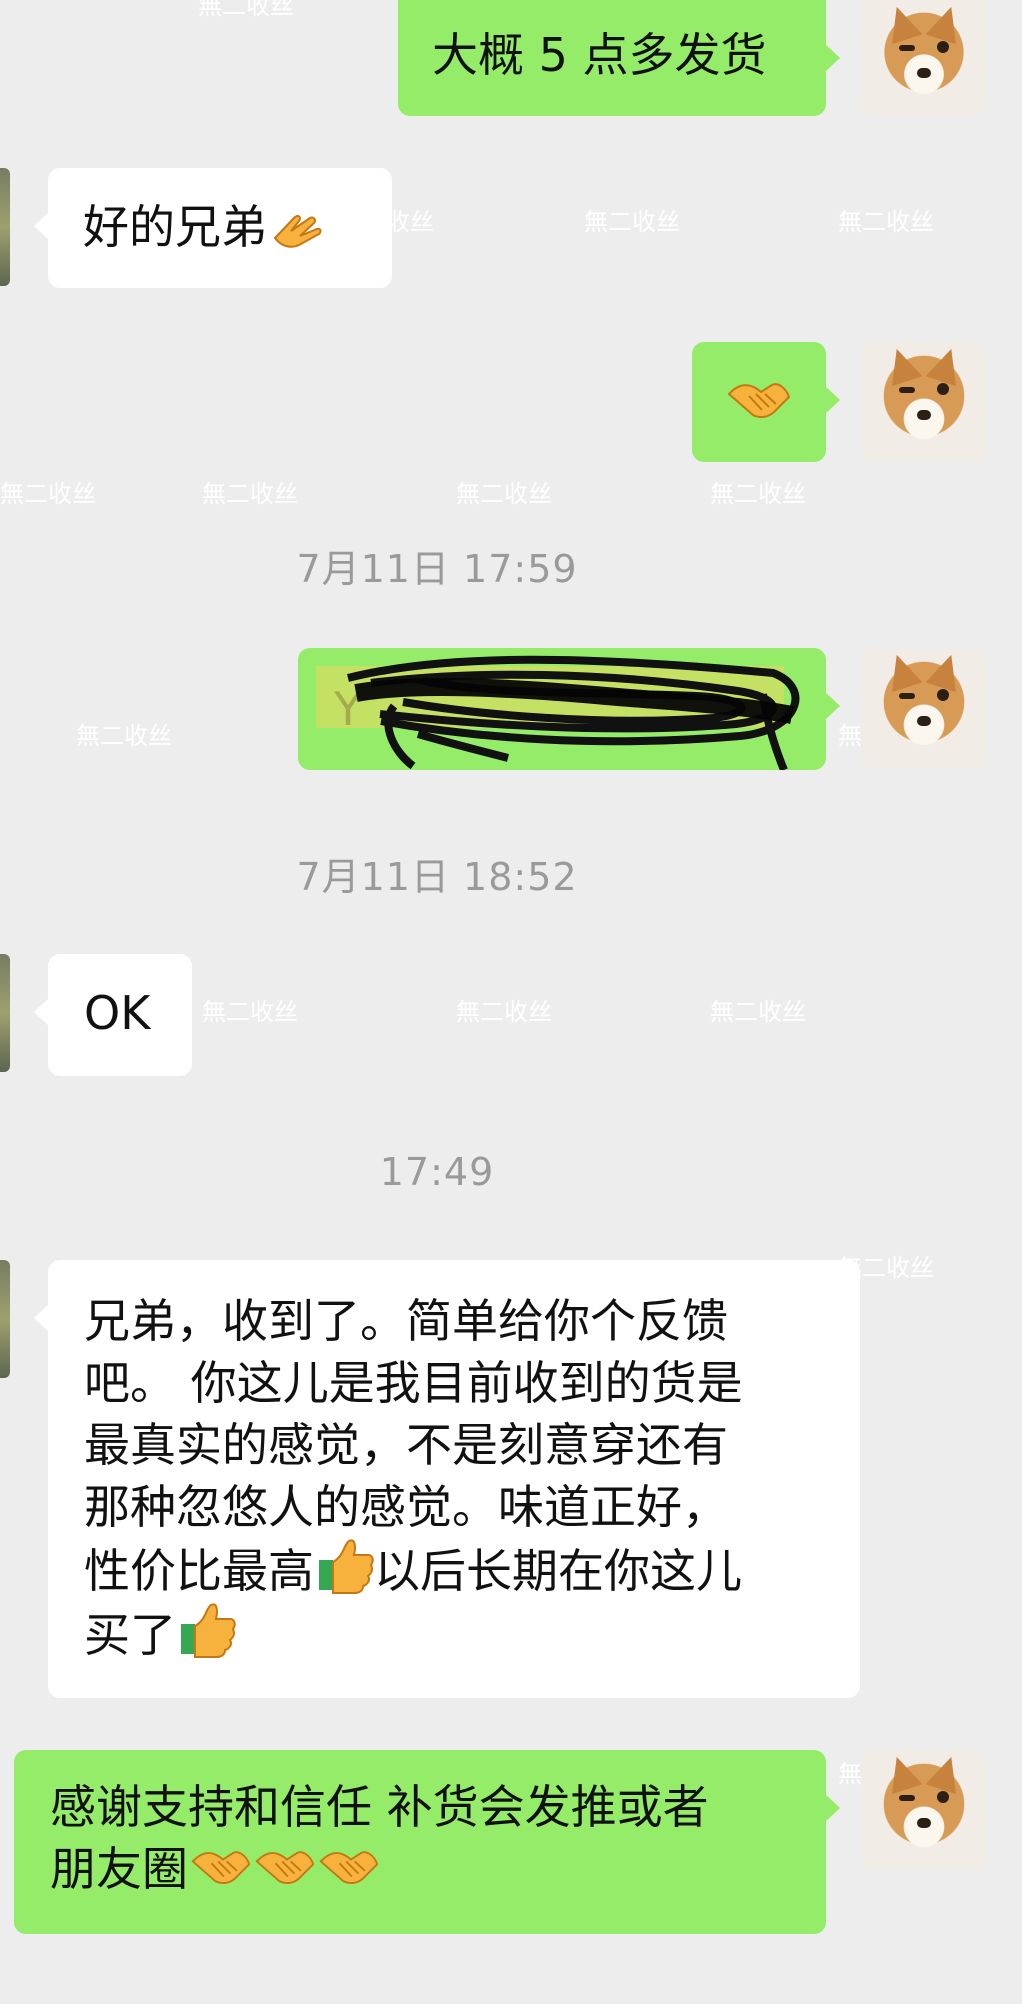  Describe the element at coordinates (406, 1445) in the screenshot. I see `message-line: 最真实的感觉，不是刻意穿还有` at that location.